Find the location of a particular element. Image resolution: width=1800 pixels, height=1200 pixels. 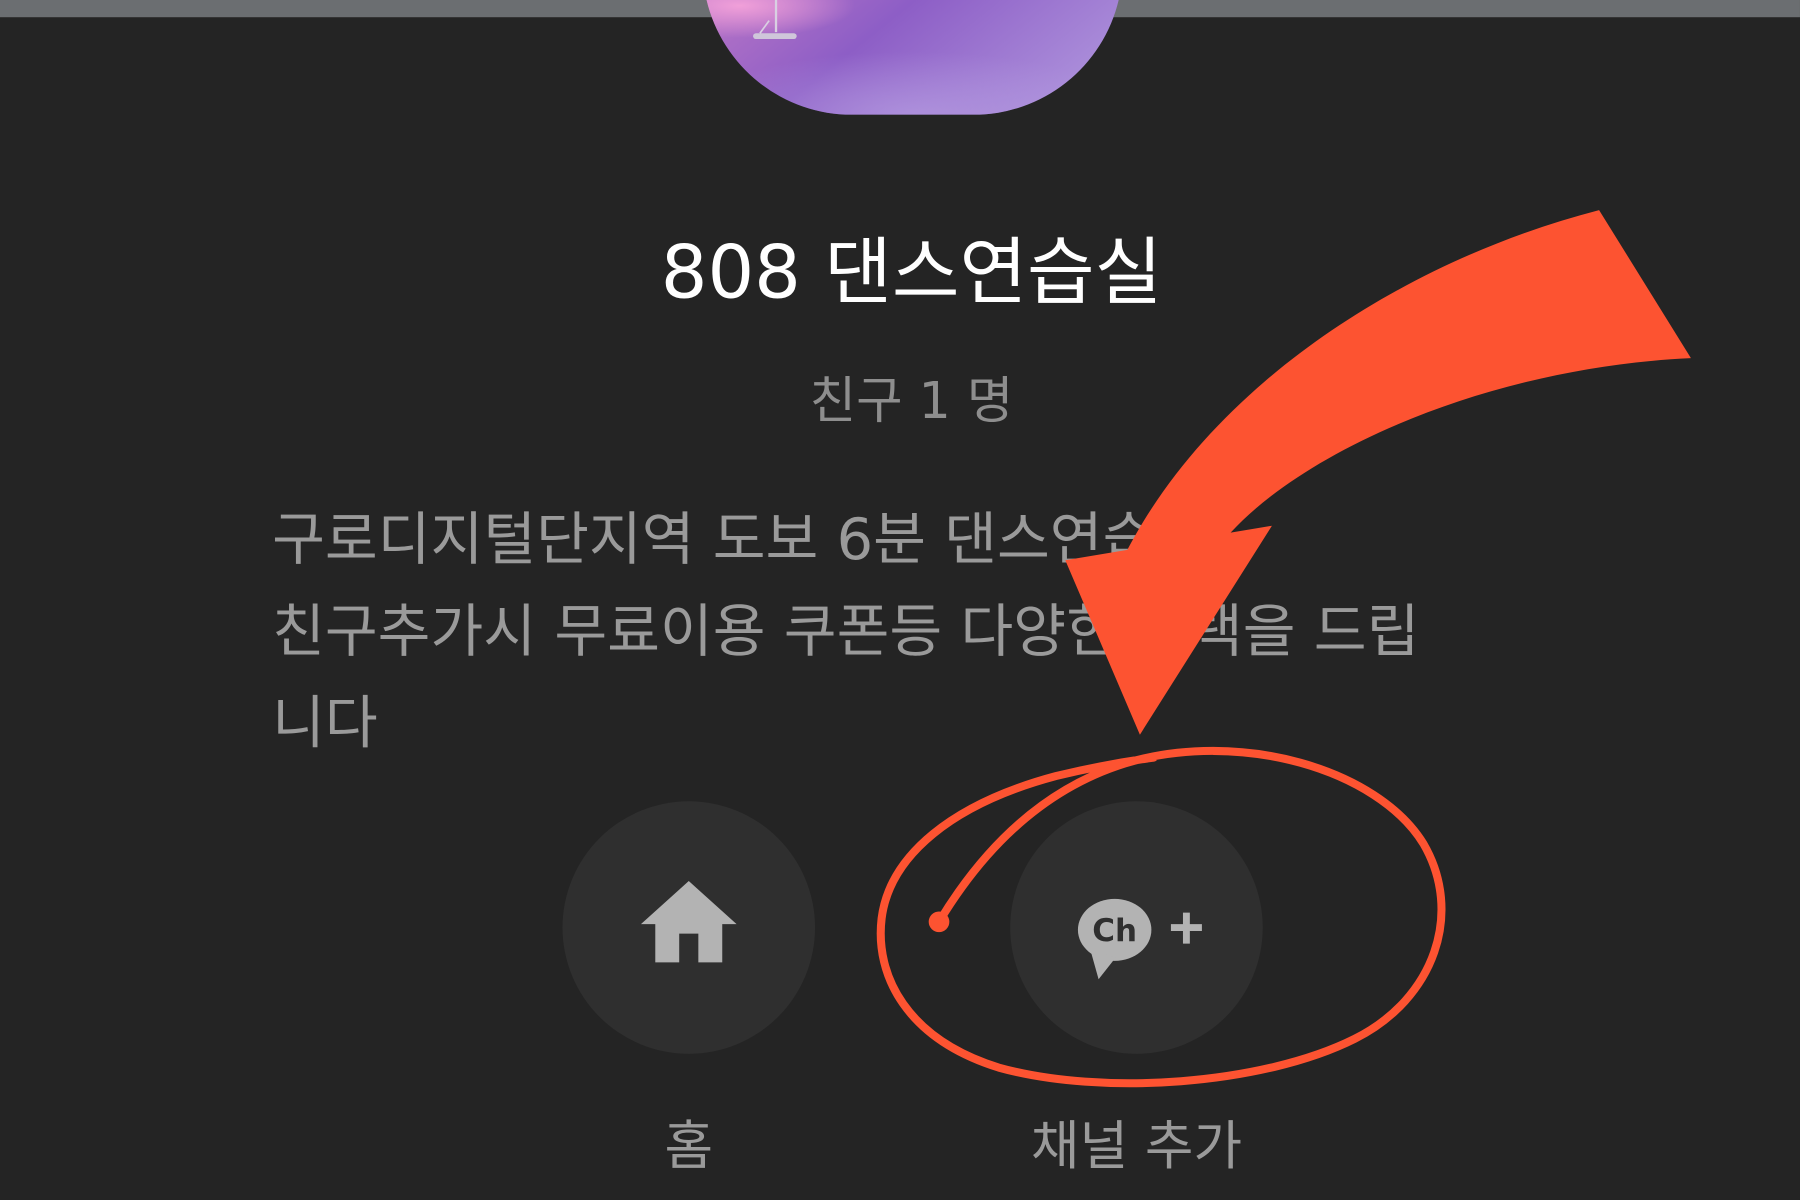

description-line: 구로디지털단지역 도보 6분 댄스연습실! is located at coordinates (752, 539).